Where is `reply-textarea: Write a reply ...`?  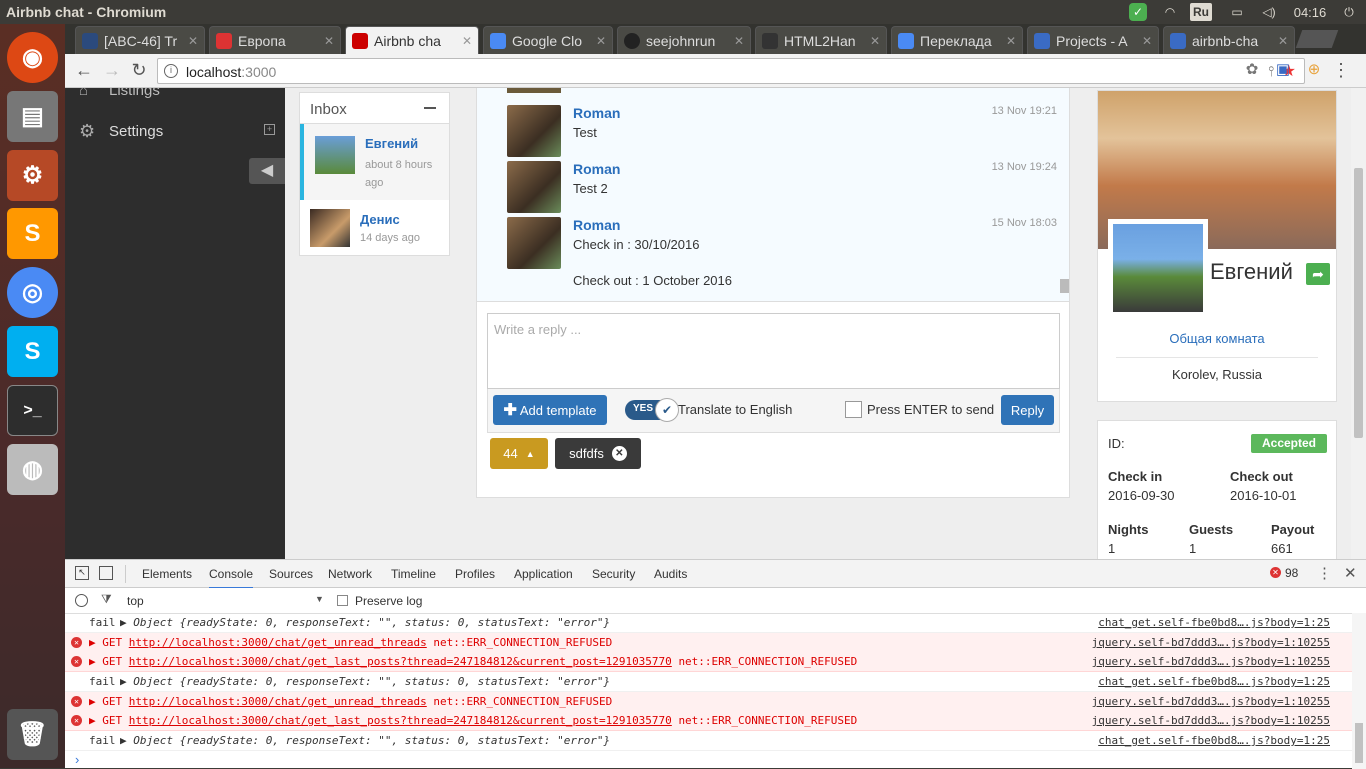 reply-textarea: Write a reply ... is located at coordinates (773, 351).